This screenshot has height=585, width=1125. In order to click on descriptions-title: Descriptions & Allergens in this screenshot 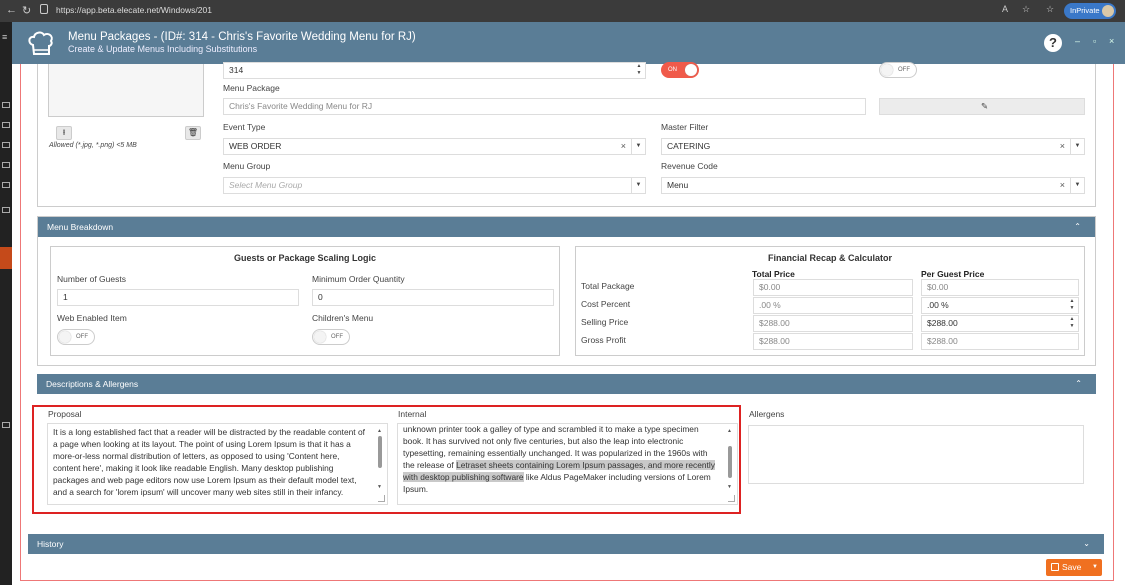, I will do `click(92, 384)`.